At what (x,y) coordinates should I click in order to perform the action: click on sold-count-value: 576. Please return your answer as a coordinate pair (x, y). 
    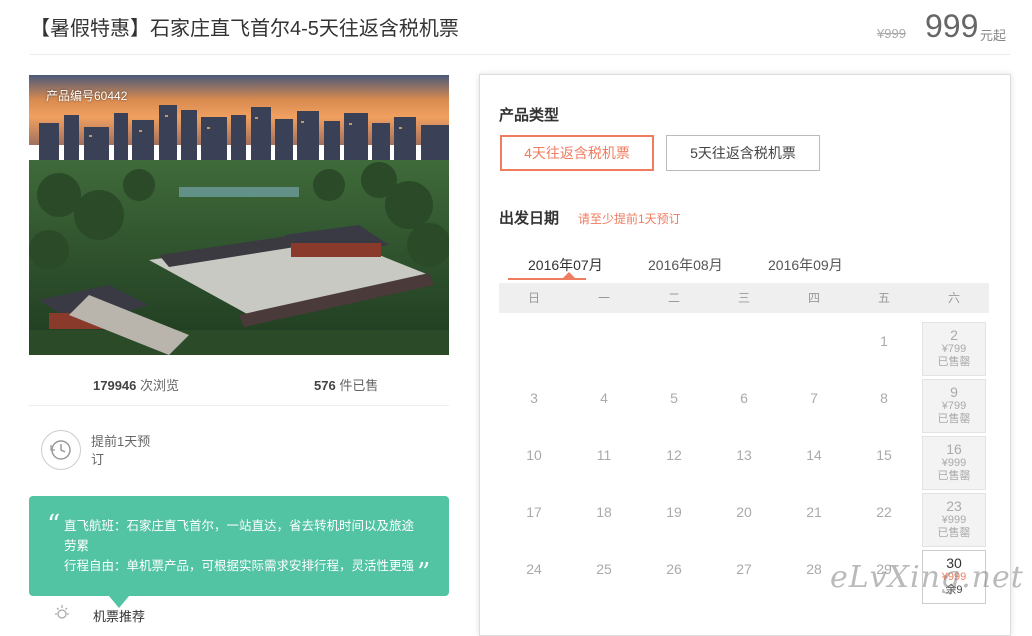
    Looking at the image, I should click on (325, 385).